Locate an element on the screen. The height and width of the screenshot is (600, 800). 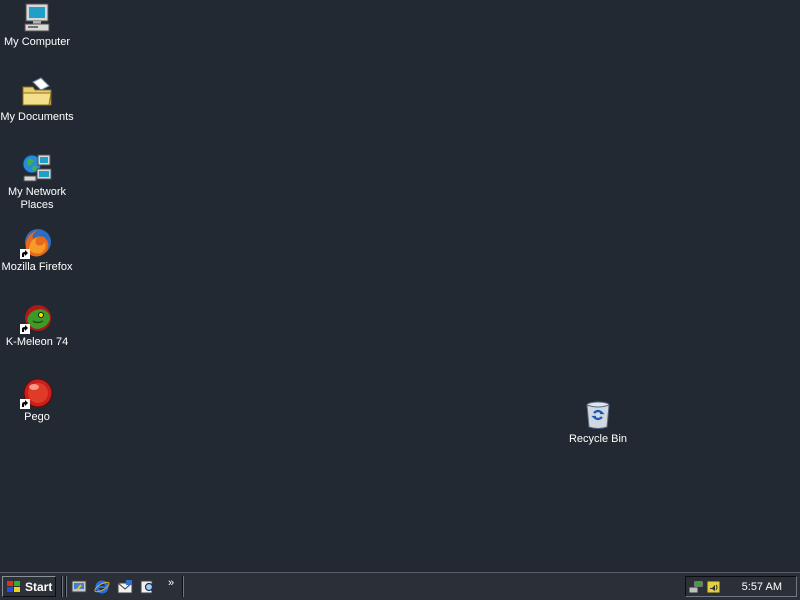
desktop-icon-label: Mozilla Firefox is located at coordinates (37, 267).